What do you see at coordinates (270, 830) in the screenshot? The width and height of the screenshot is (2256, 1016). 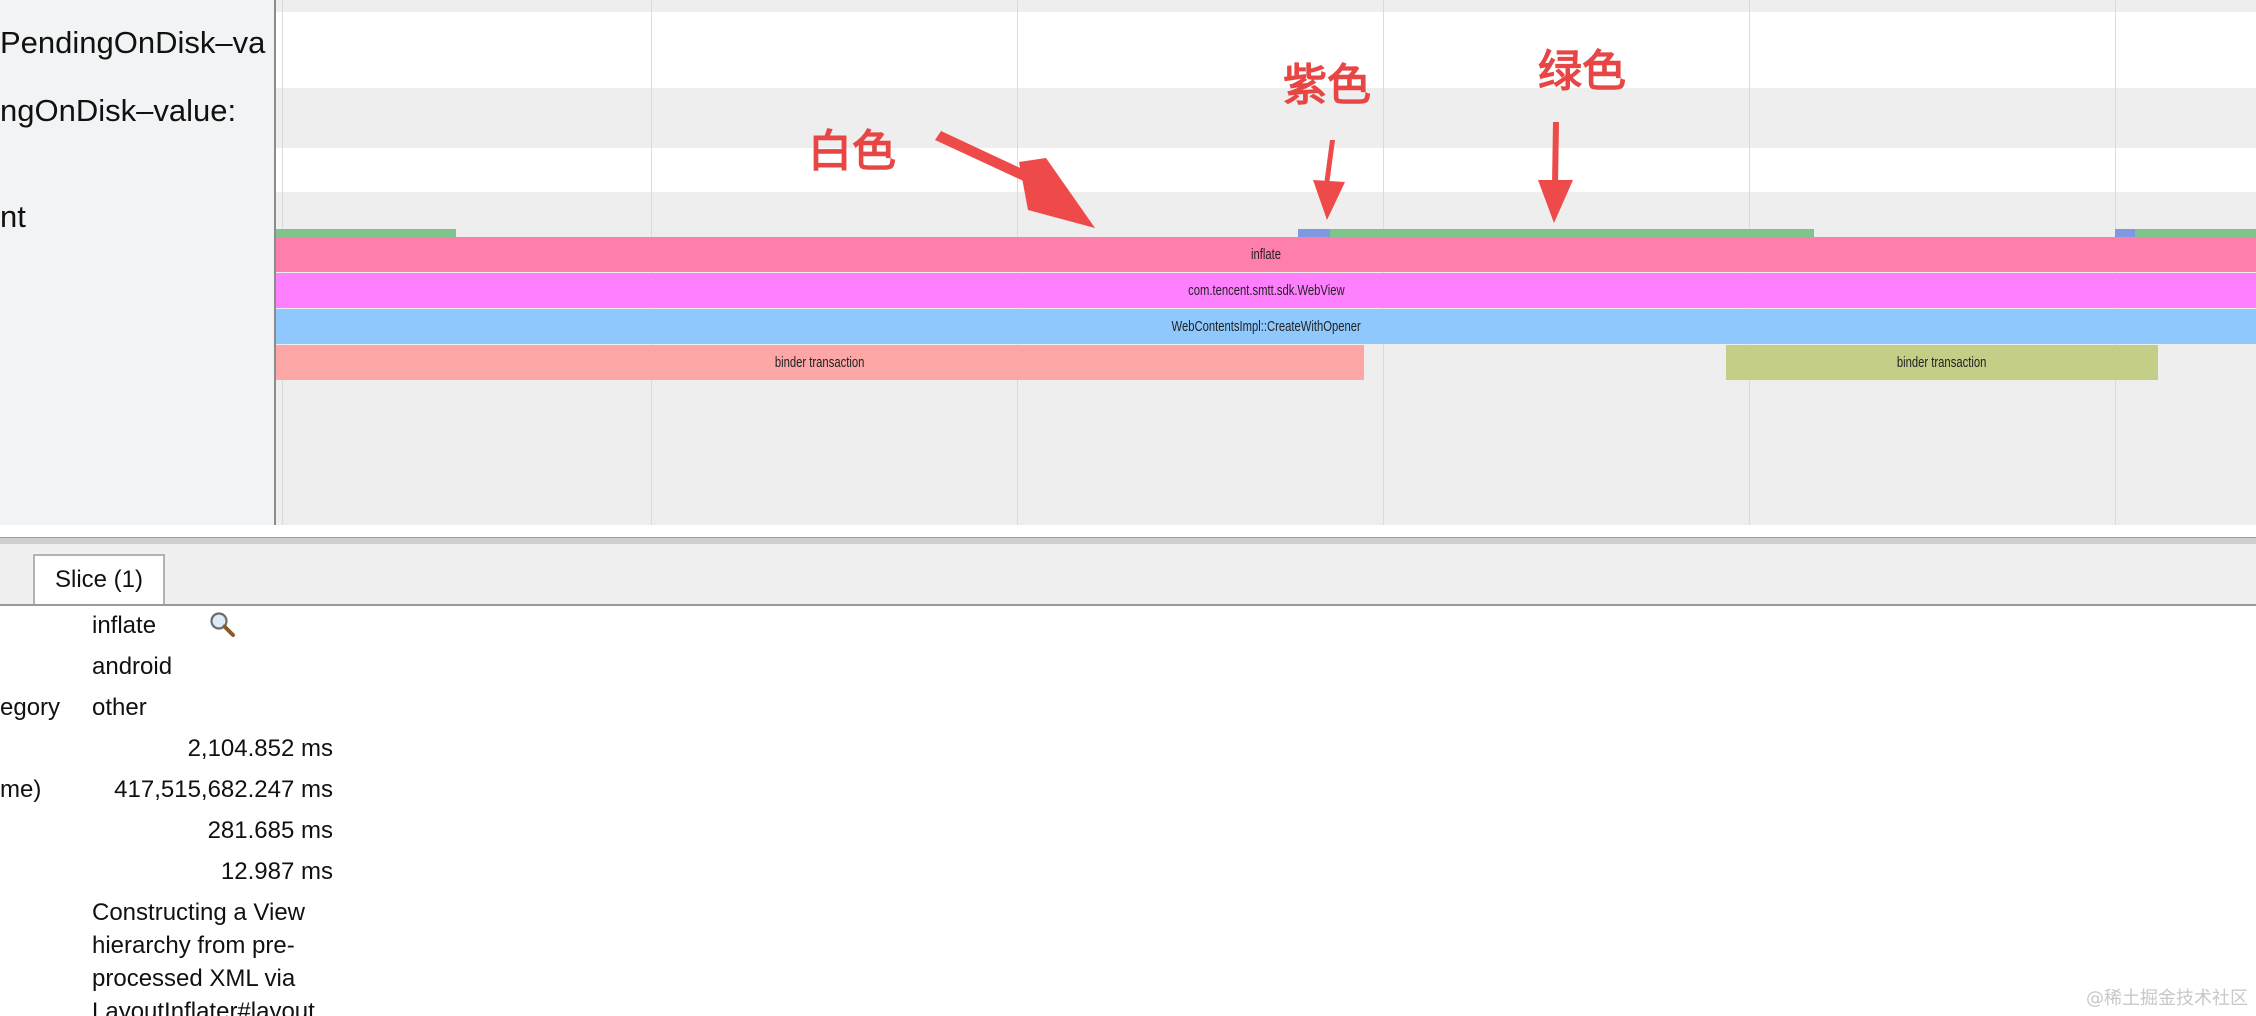 I see `slice-thread-duration-value: 281.685 ms` at bounding box center [270, 830].